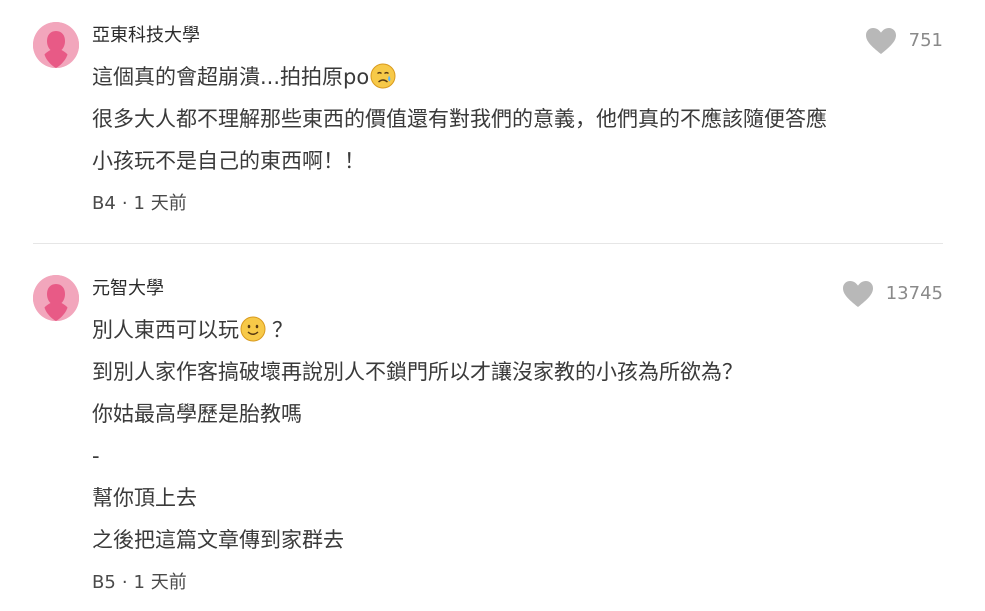 The image size is (985, 611). Describe the element at coordinates (104, 203) in the screenshot. I see `floor-number: B4` at that location.